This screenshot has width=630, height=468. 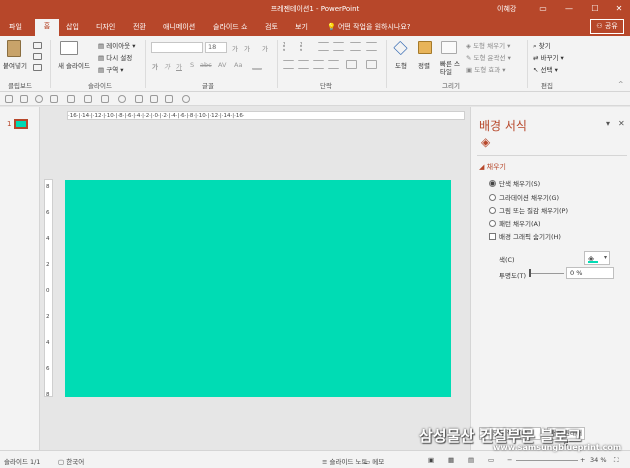 What do you see at coordinates (72, 28) in the screenshot?
I see `tab-insert: 삽입` at bounding box center [72, 28].